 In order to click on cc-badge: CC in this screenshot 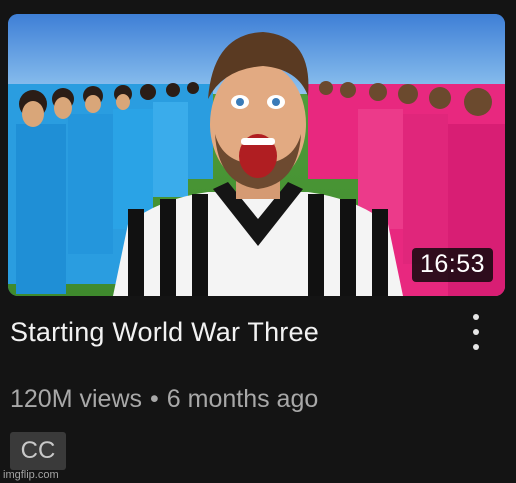, I will do `click(38, 451)`.